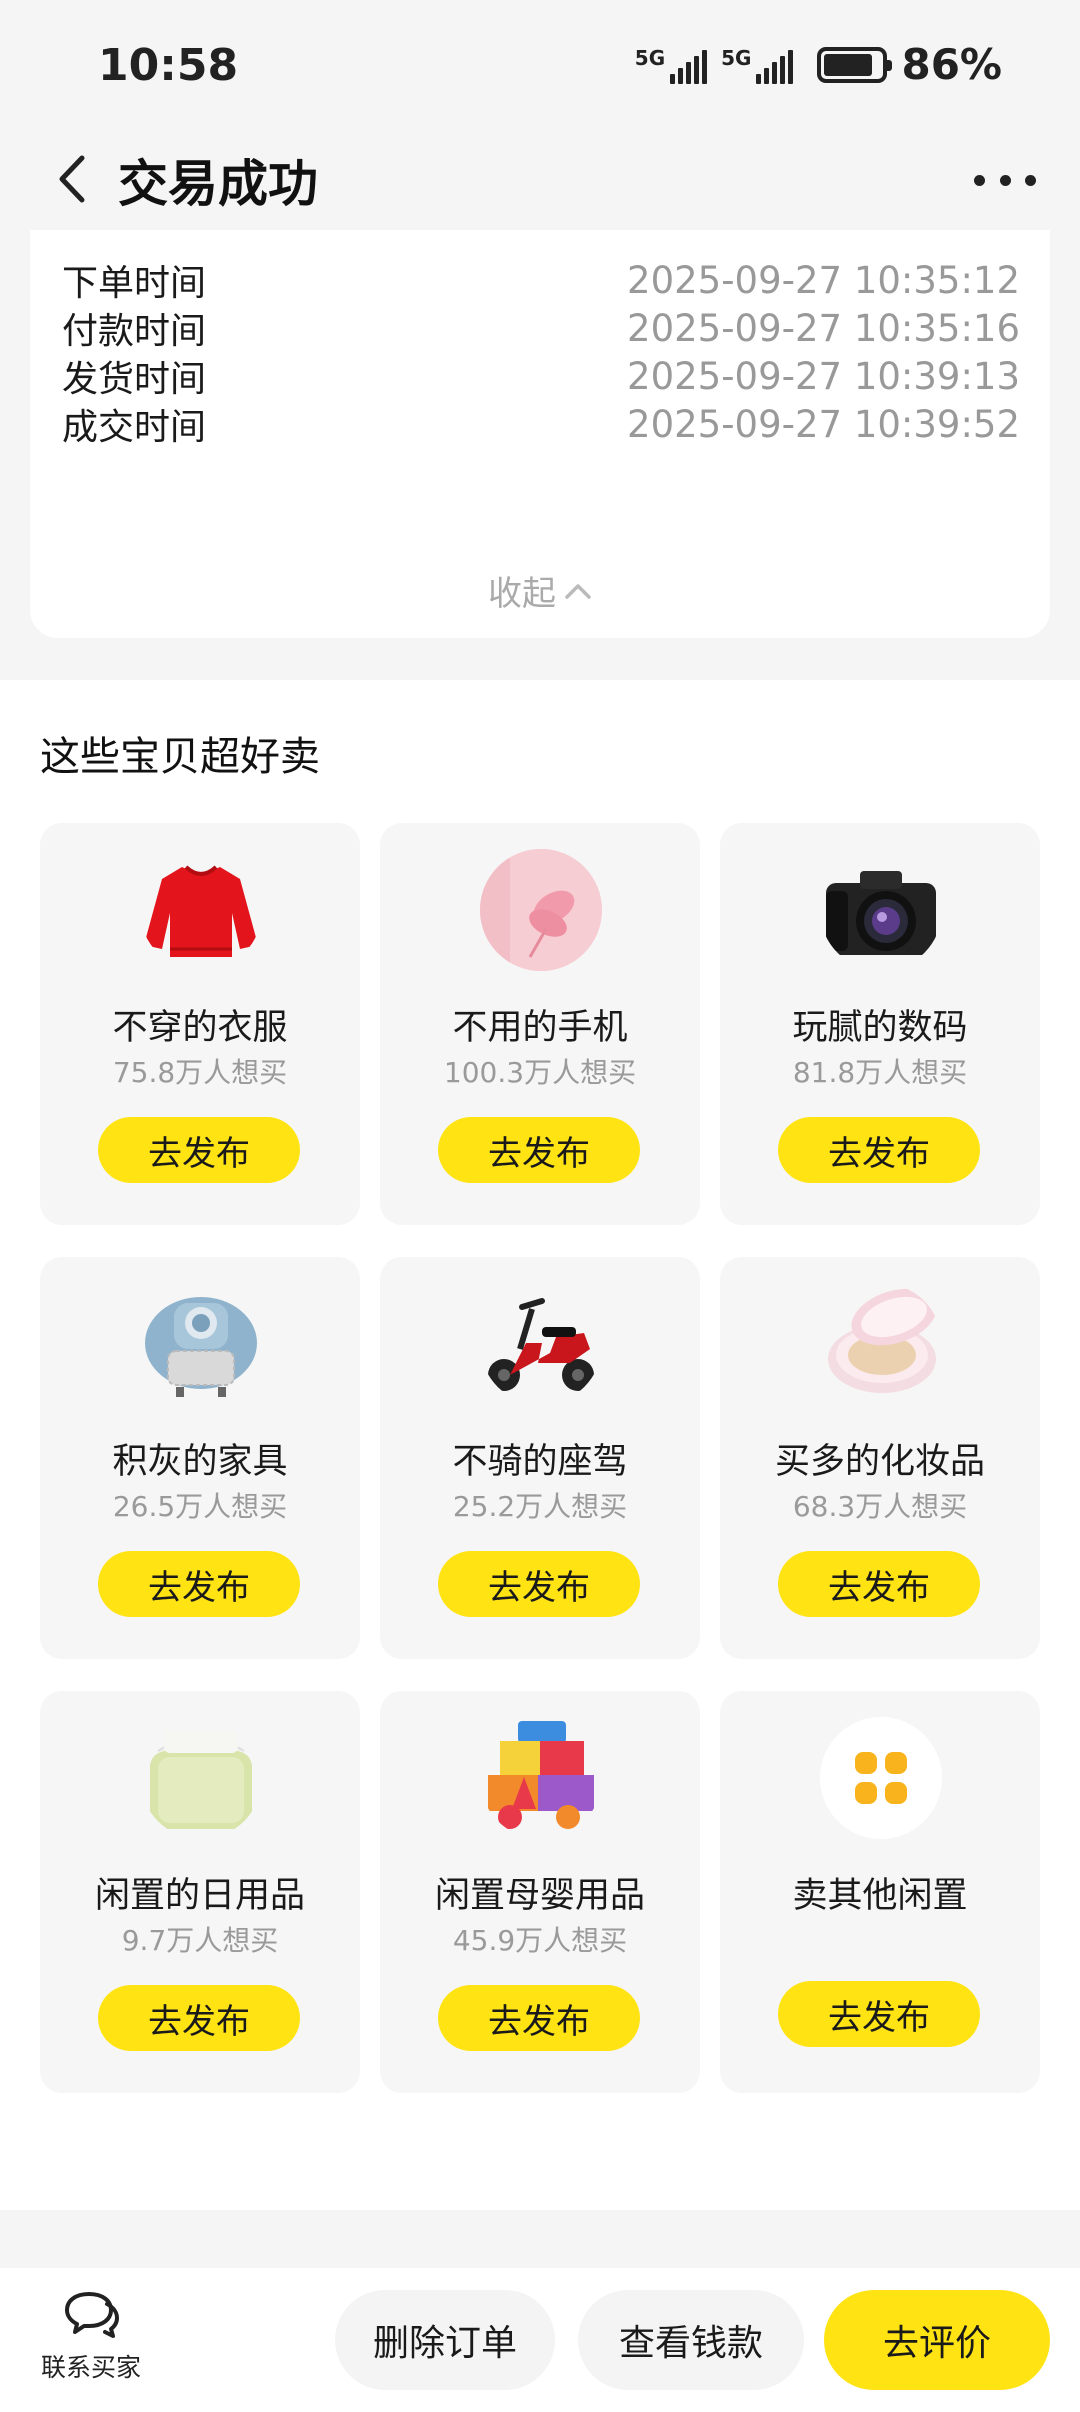 This screenshot has width=1080, height=2412. Describe the element at coordinates (541, 425) in the screenshot. I see `deal-time-row: 成交时间 2025-09-27 10:39:52` at that location.